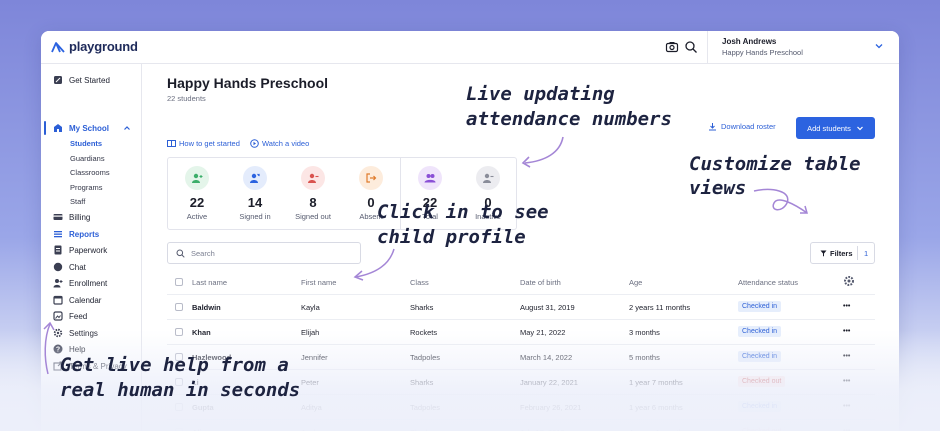 The image size is (940, 431). What do you see at coordinates (45, 128) in the screenshot?
I see `active-indicator` at bounding box center [45, 128].